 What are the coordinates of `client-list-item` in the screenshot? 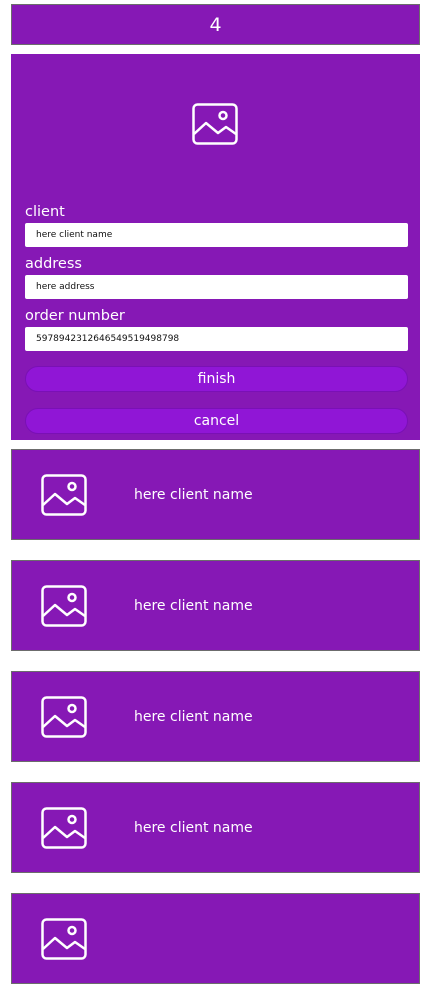 It's located at (215, 938).